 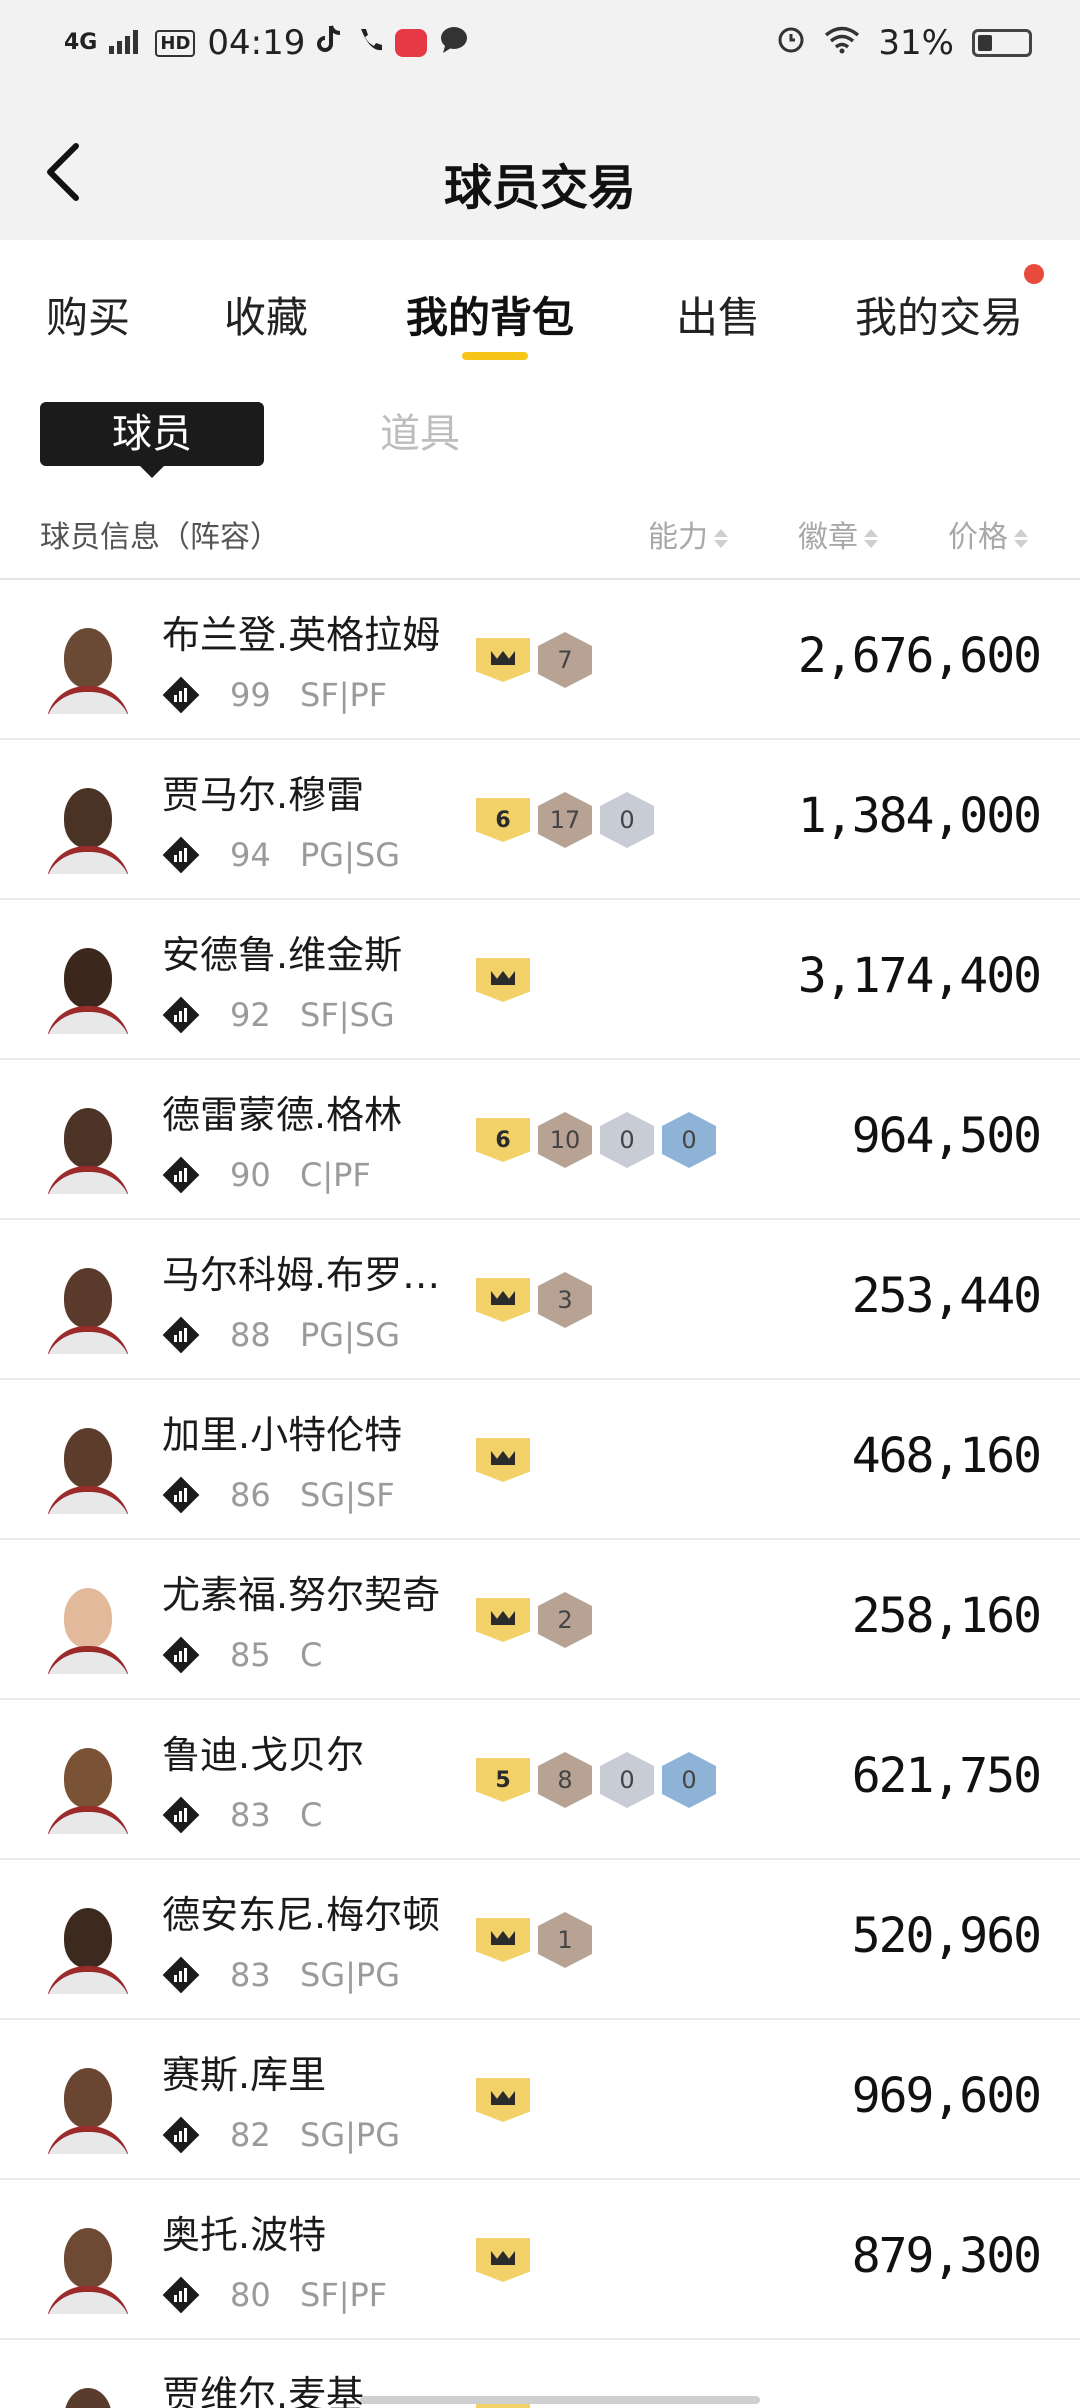 I want to click on tab-my-backpack: 我的背包, so click(x=490, y=314).